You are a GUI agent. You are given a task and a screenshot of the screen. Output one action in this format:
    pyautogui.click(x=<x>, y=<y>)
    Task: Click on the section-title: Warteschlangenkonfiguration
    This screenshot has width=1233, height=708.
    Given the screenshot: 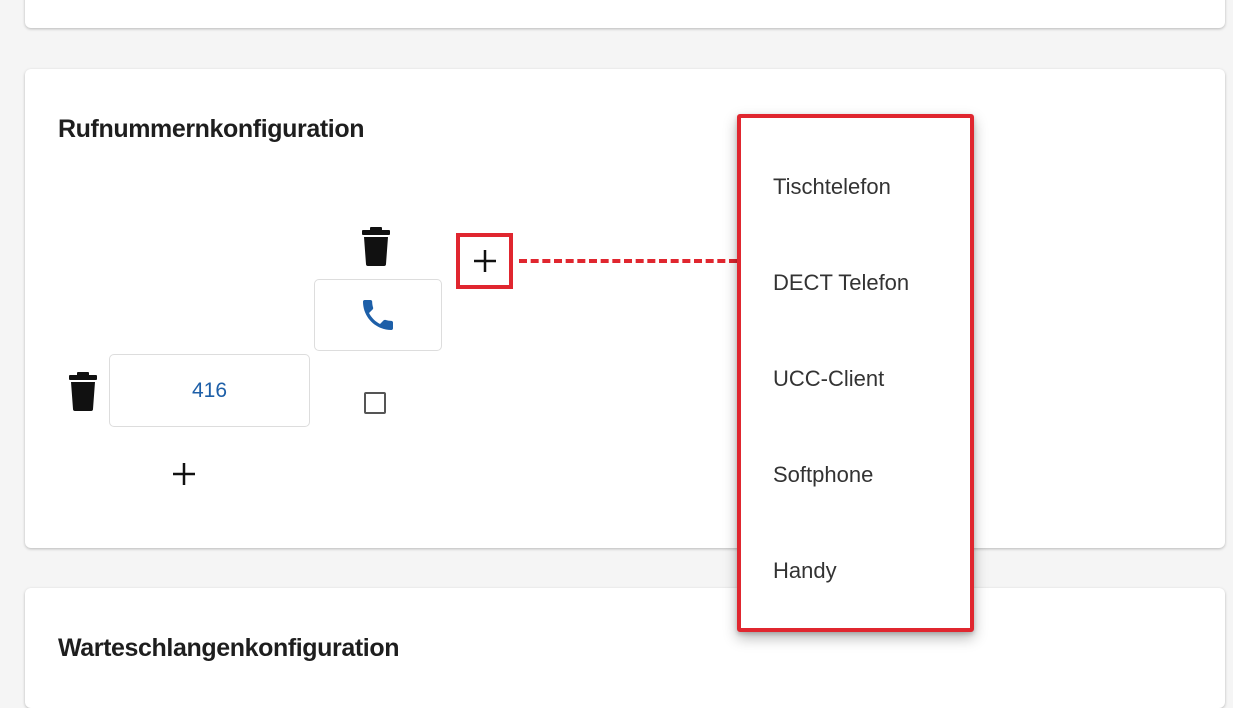 What is the action you would take?
    pyautogui.click(x=229, y=648)
    